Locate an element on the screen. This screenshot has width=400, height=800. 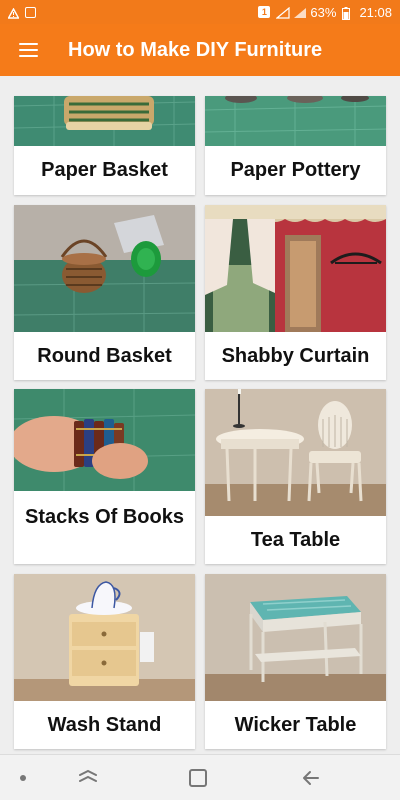
app-bar: How to Make DIY Furniture is located at coordinates (200, 50).